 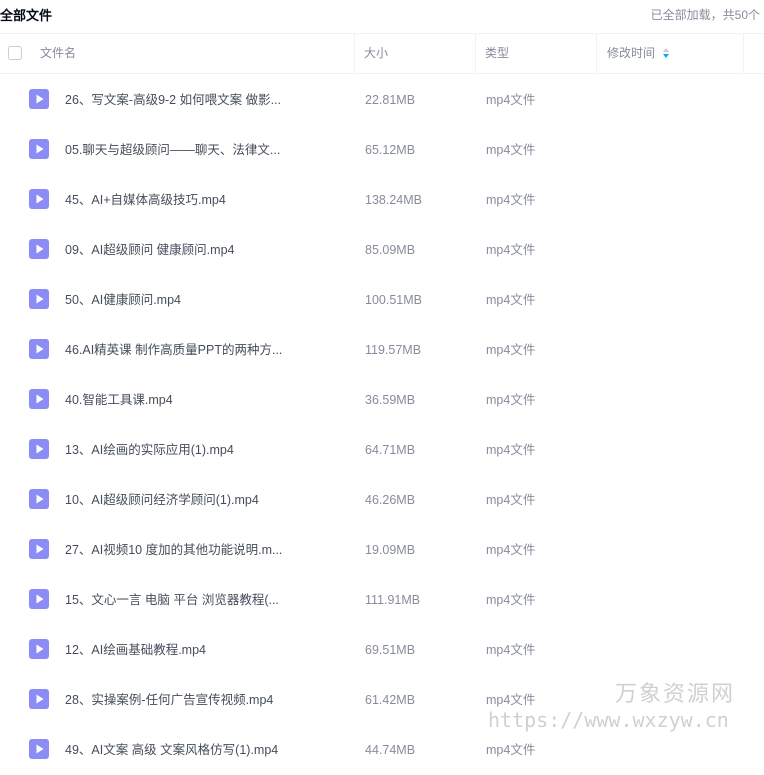 I want to click on page-title: 全部文件, so click(x=26, y=15).